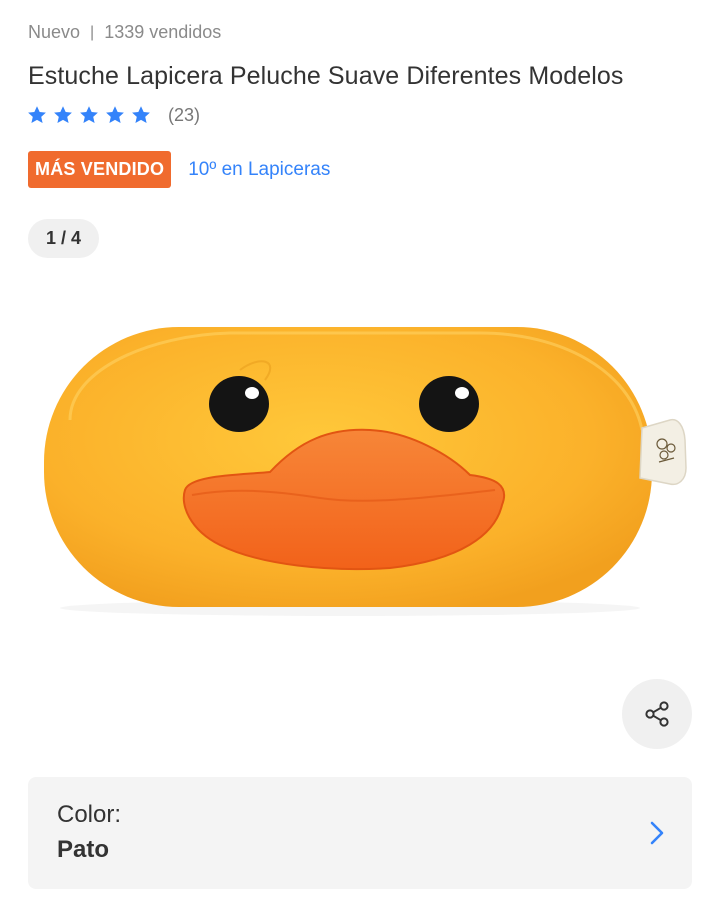 This screenshot has height=924, width=720. I want to click on chevron-right-icon, so click(657, 833).